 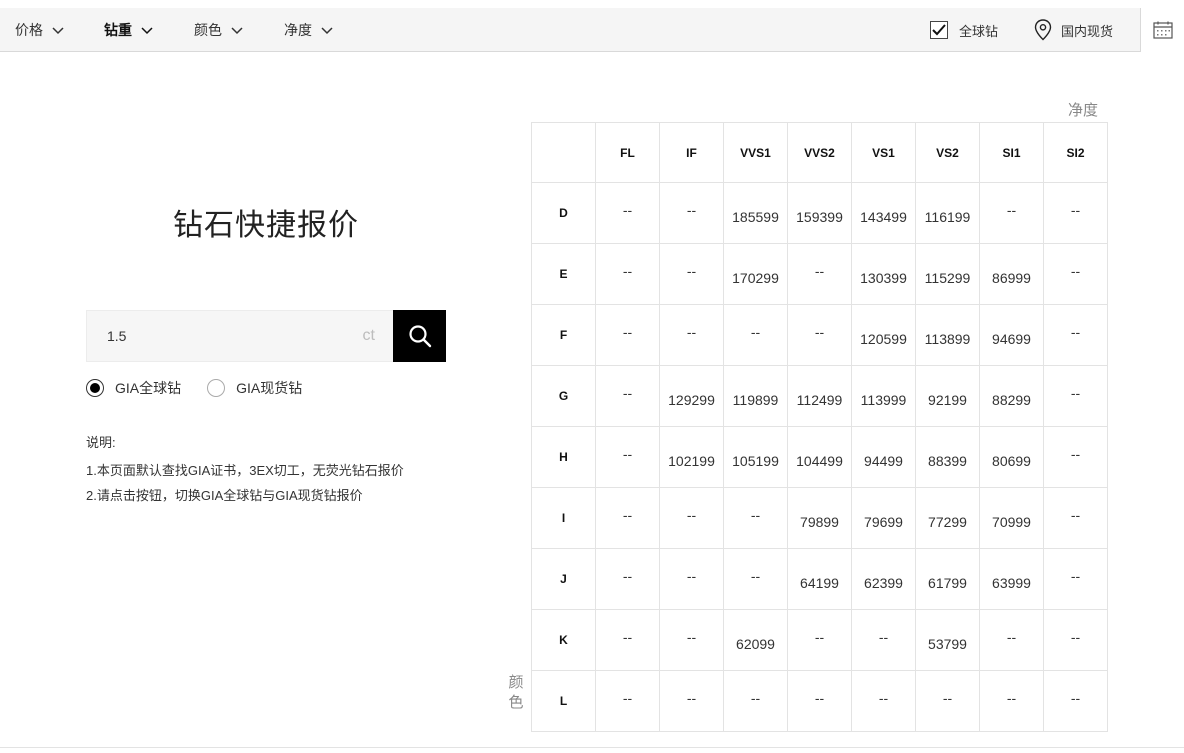 What do you see at coordinates (755, 396) in the screenshot?
I see `price-cell: 119899` at bounding box center [755, 396].